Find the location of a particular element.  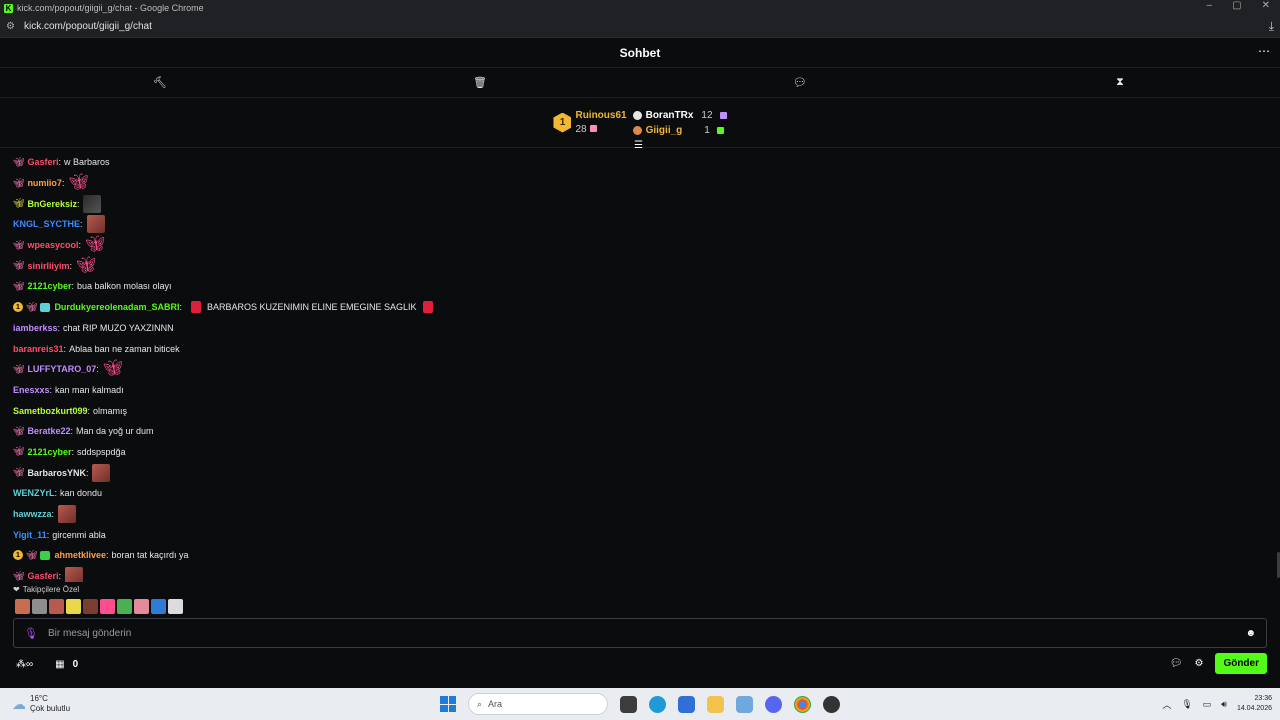

clock-time: 23:36 is located at coordinates (1263, 698).